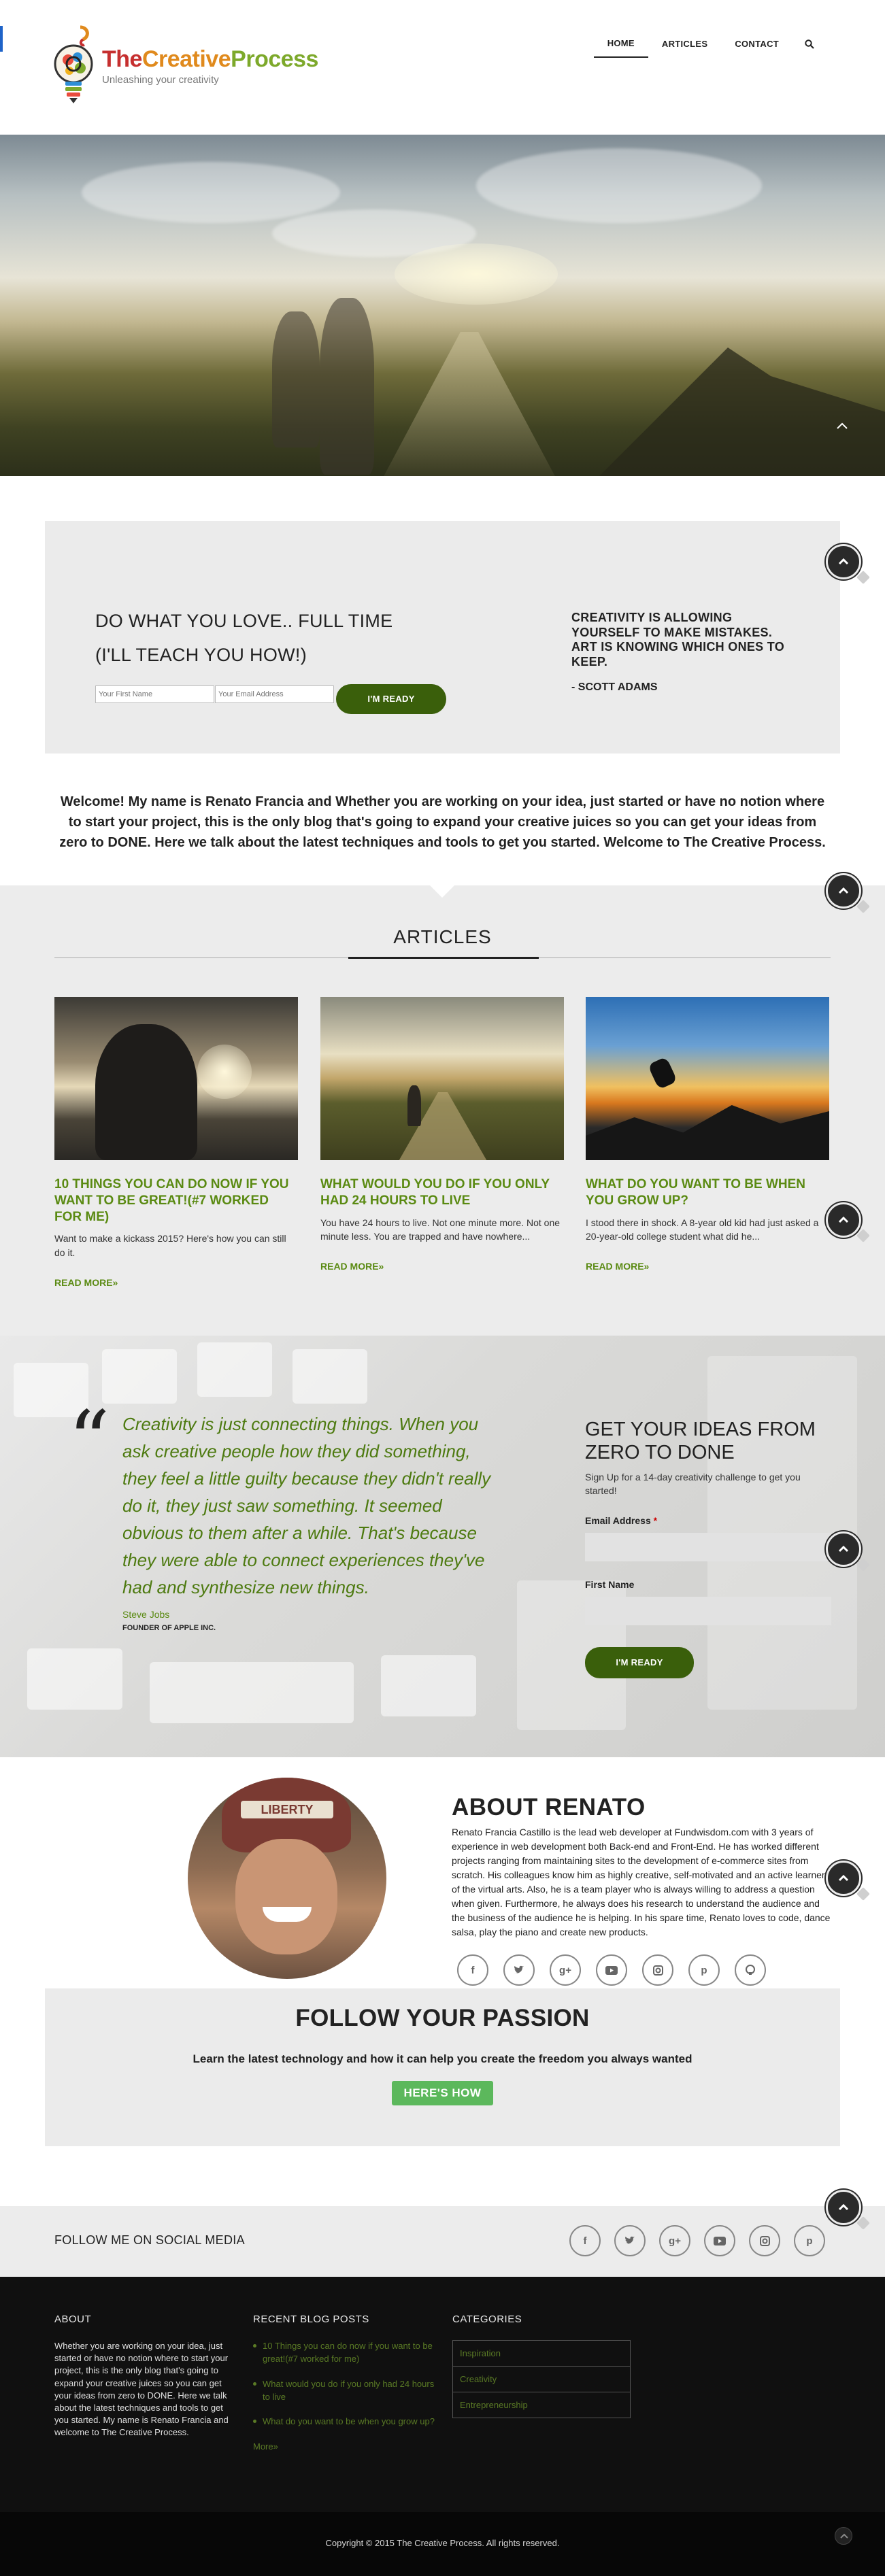  Describe the element at coordinates (169, 1628) in the screenshot. I see `featured-quote-role: FOUNDER OF APPLE INC.` at that location.